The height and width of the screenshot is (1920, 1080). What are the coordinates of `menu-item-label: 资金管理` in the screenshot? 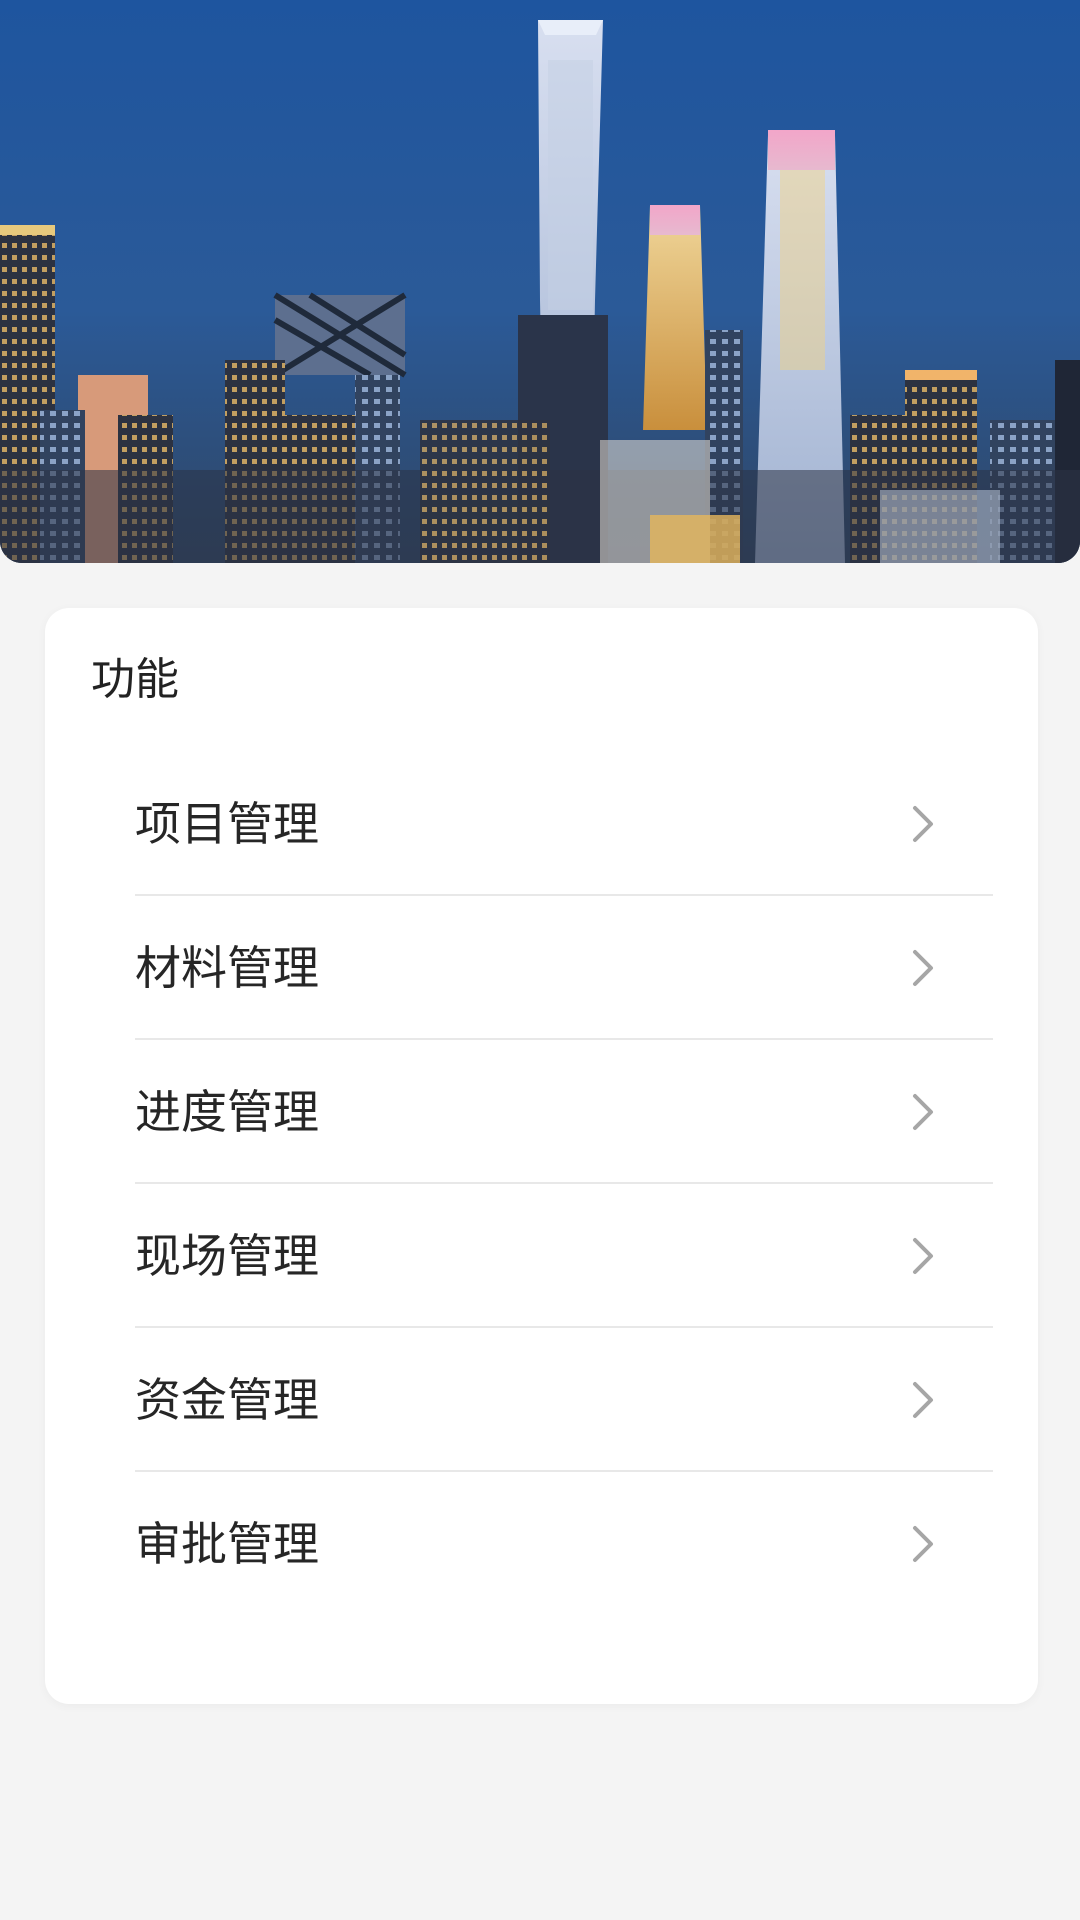 It's located at (227, 1400).